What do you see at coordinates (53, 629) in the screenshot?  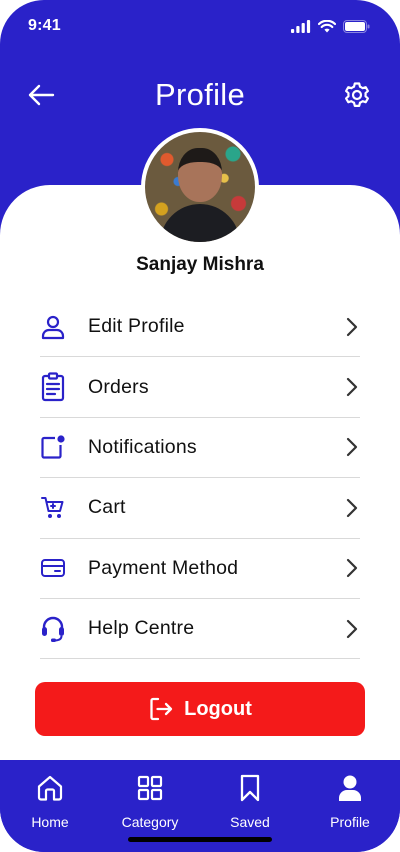 I see `headset-icon` at bounding box center [53, 629].